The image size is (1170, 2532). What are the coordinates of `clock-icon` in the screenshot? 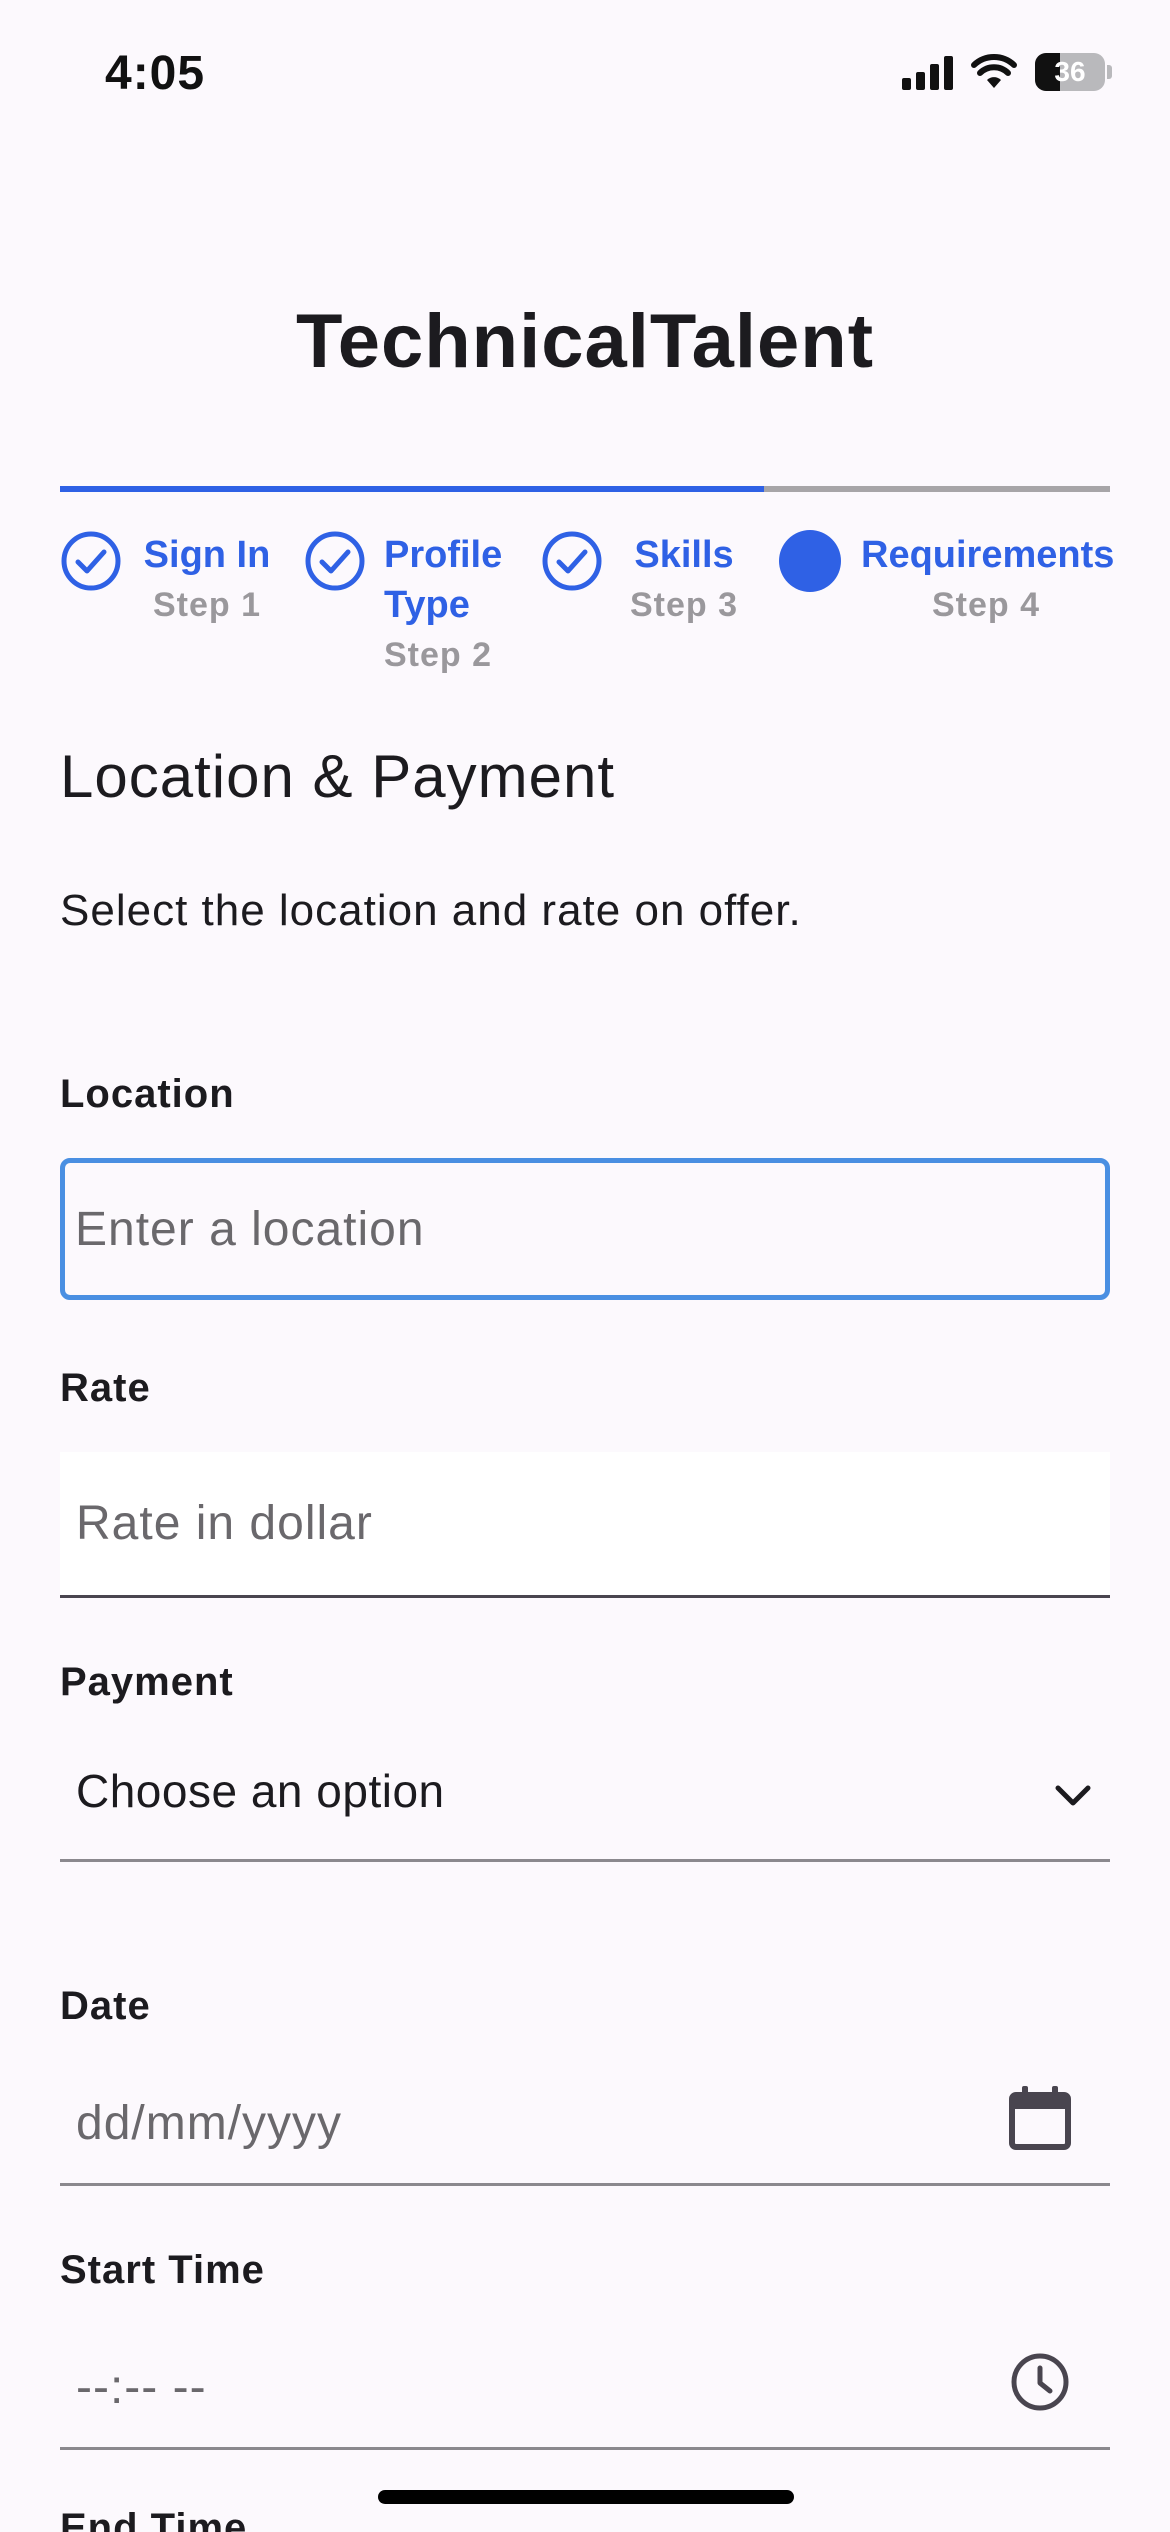 It's located at (1040, 2382).